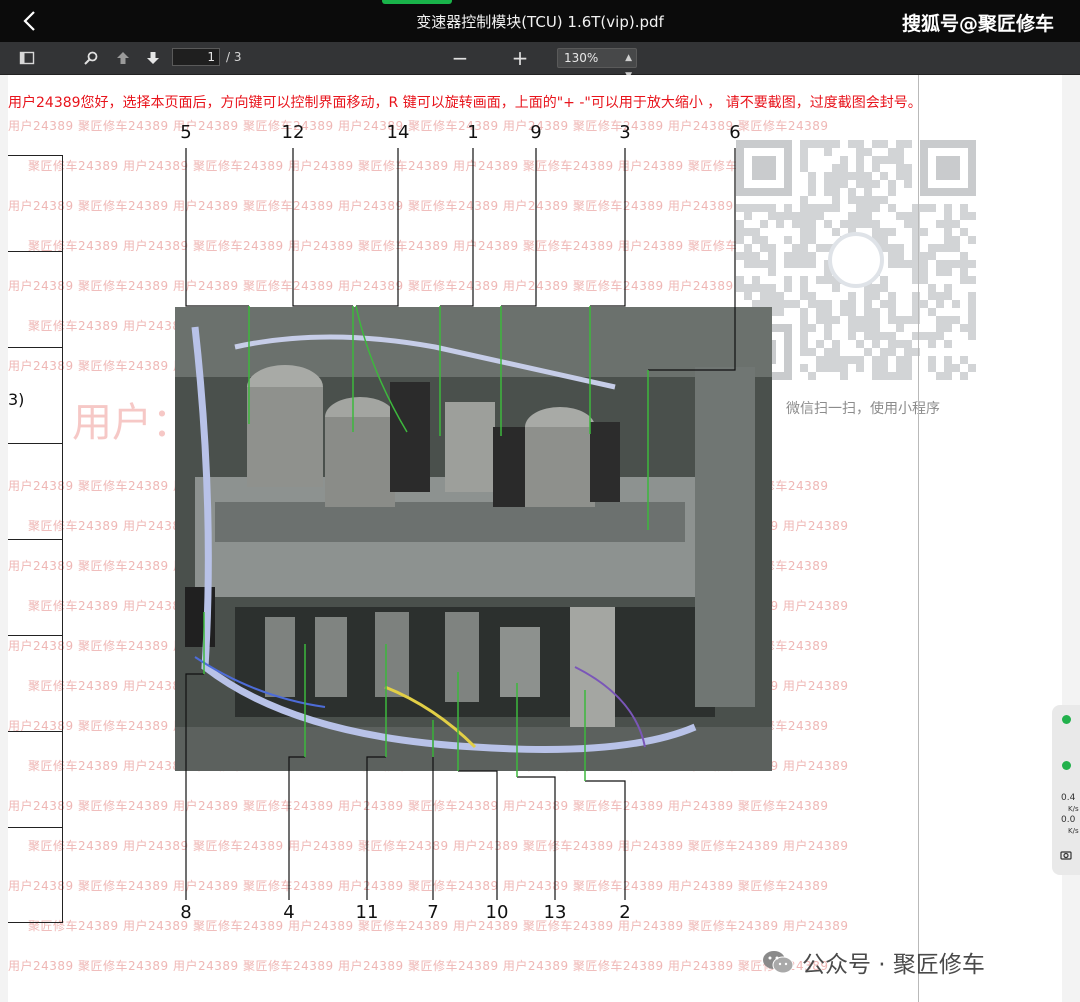 Image resolution: width=1080 pixels, height=1002 pixels. I want to click on zoom-out-button: −, so click(460, 58).